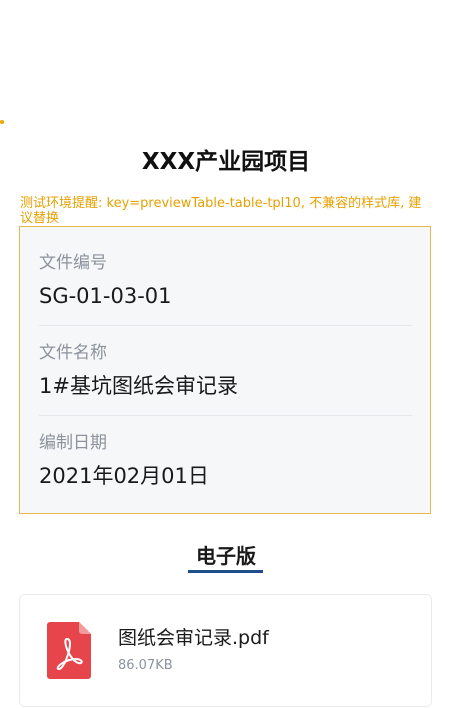 The width and height of the screenshot is (452, 708). I want to click on doc-number-value: SG-01-03-01, so click(105, 296).